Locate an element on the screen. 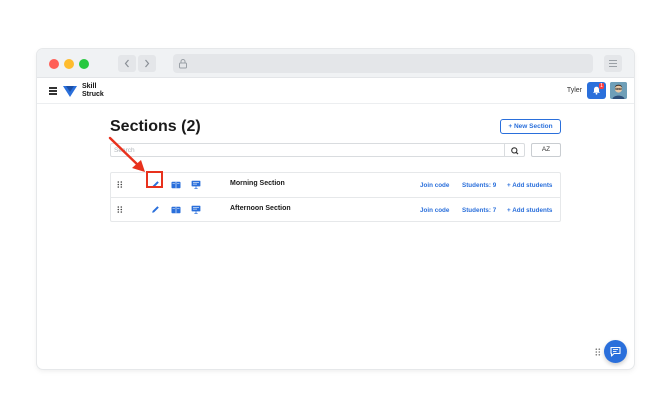 The image size is (670, 418). close-window-button is located at coordinates (54, 64).